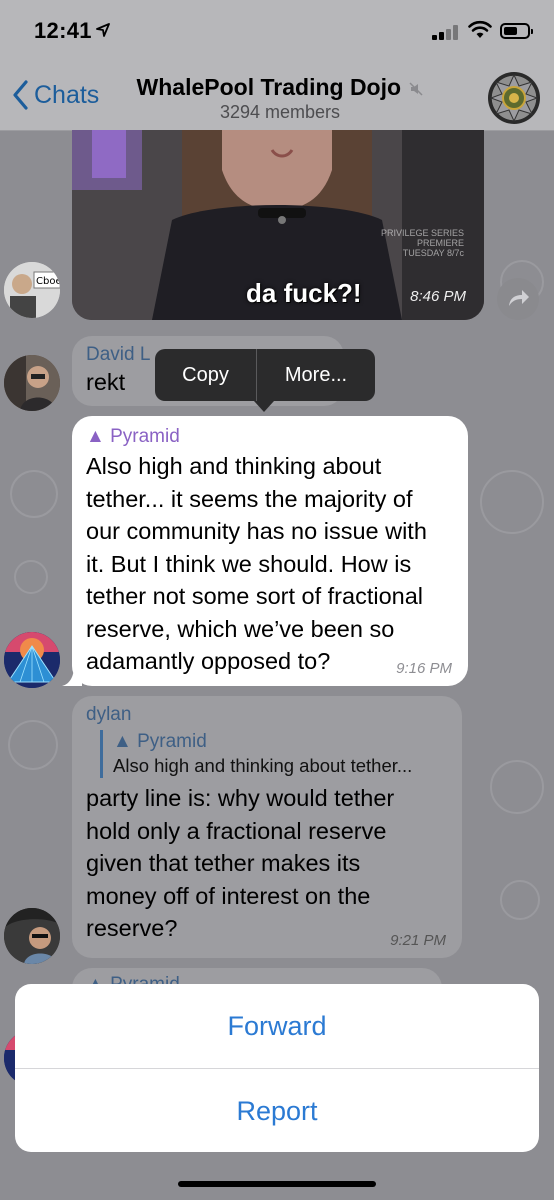  I want to click on mute-icon, so click(416, 89).